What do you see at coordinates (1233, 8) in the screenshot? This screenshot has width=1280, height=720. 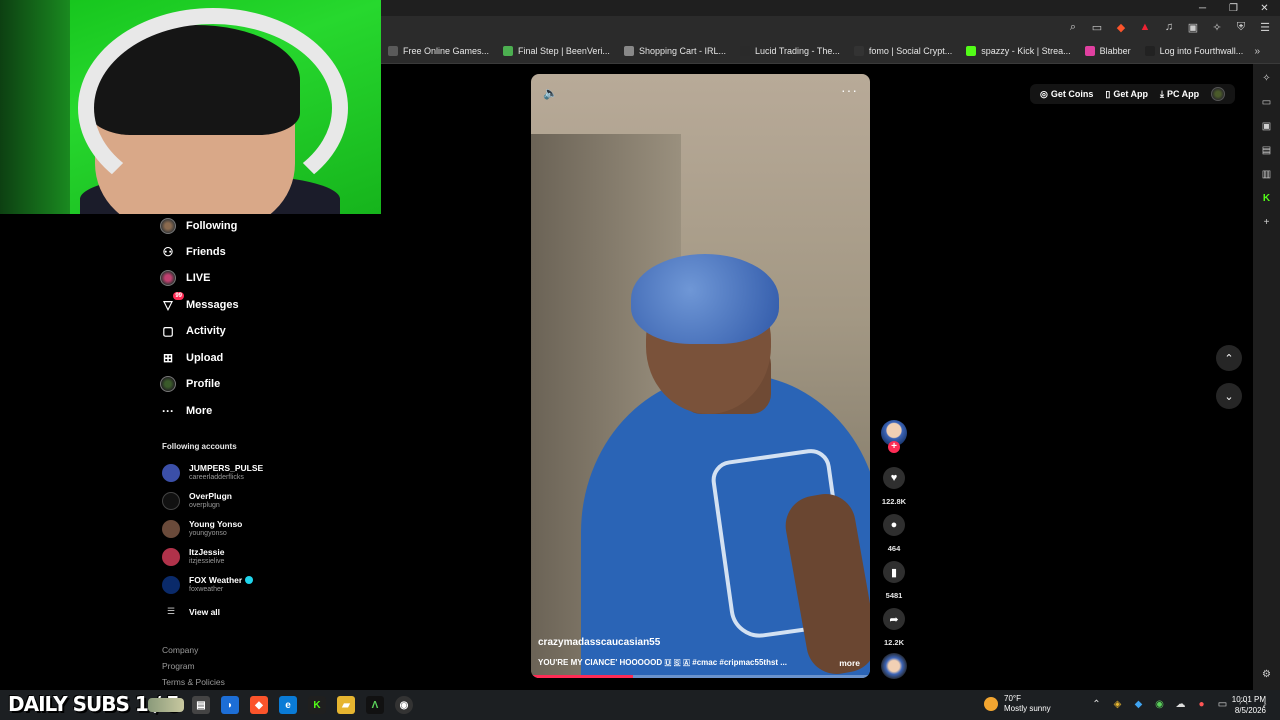 I see `restore-icon: ❐` at bounding box center [1233, 8].